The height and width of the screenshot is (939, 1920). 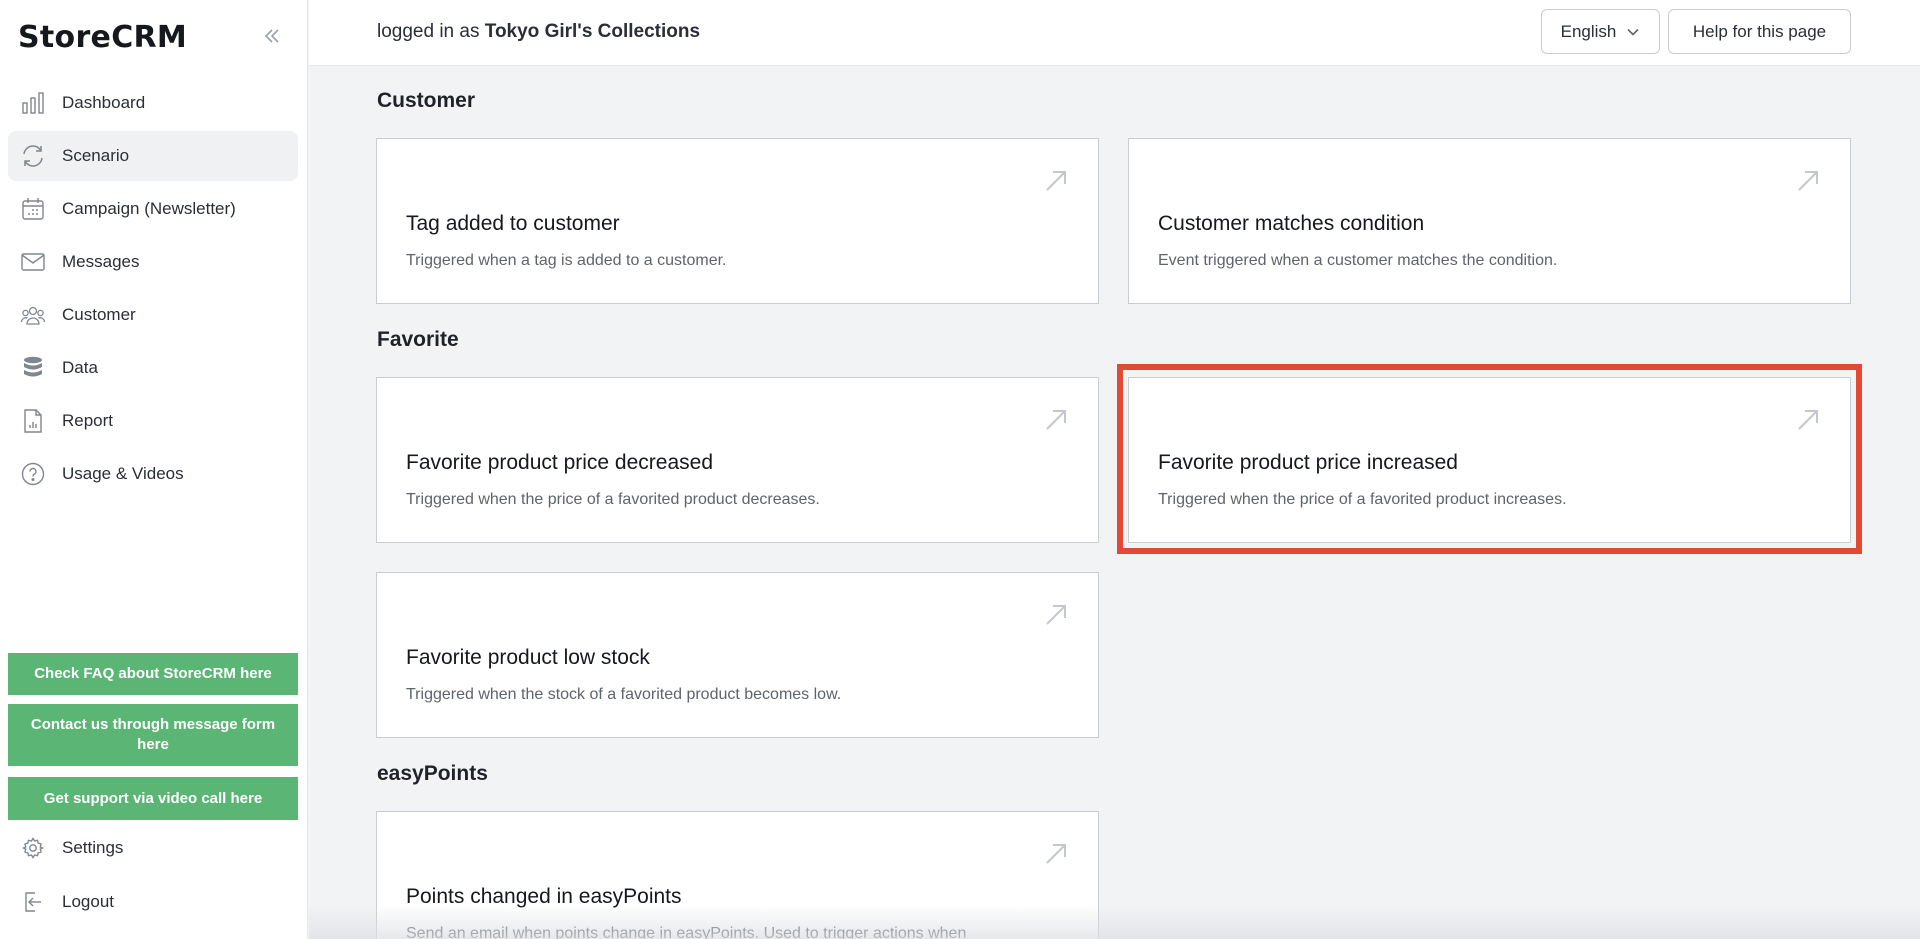 I want to click on sidebar-item-data: Data, so click(x=153, y=368).